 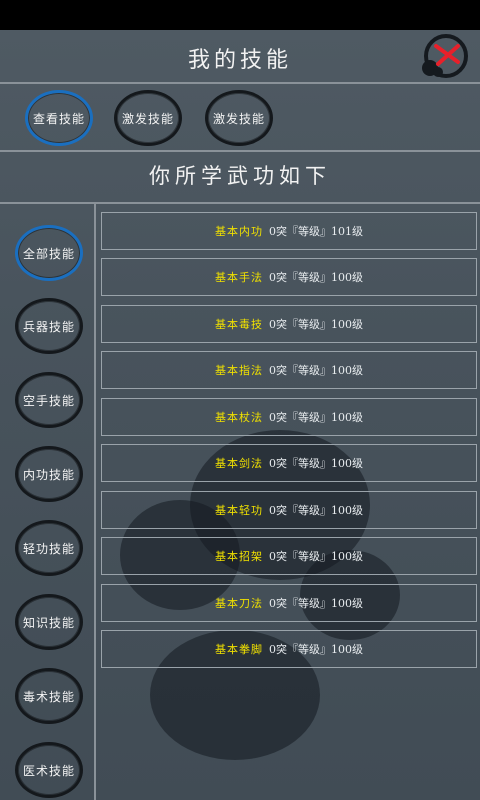 What do you see at coordinates (95, 502) in the screenshot?
I see `vertical-divider` at bounding box center [95, 502].